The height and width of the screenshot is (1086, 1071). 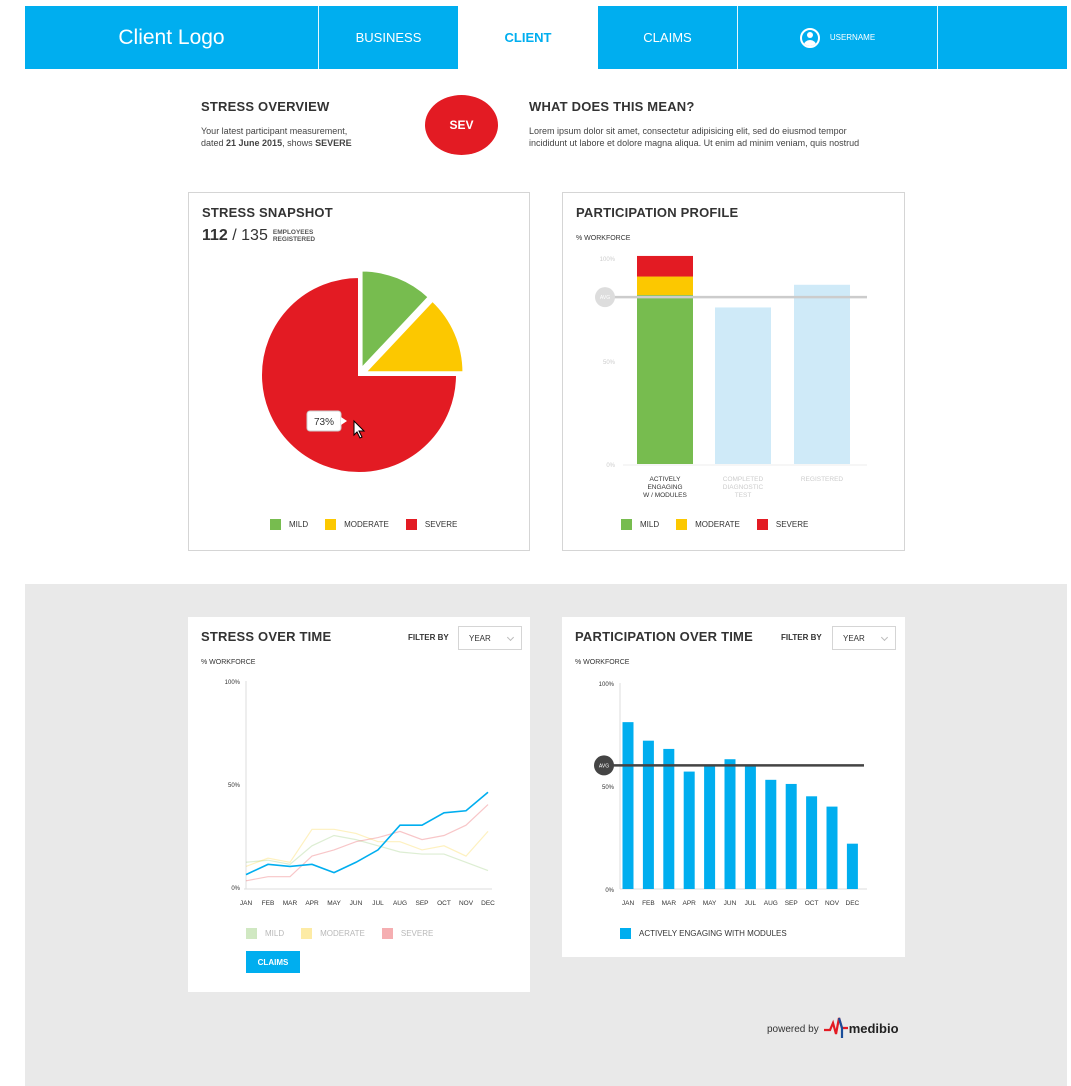 What do you see at coordinates (312, 903) in the screenshot?
I see `stress-x-tick: APR` at bounding box center [312, 903].